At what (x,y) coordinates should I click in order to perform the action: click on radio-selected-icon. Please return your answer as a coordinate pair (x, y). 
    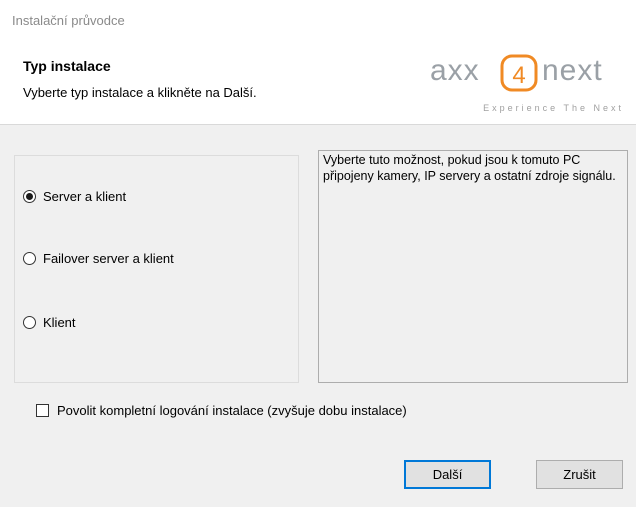
    Looking at the image, I should click on (29, 196).